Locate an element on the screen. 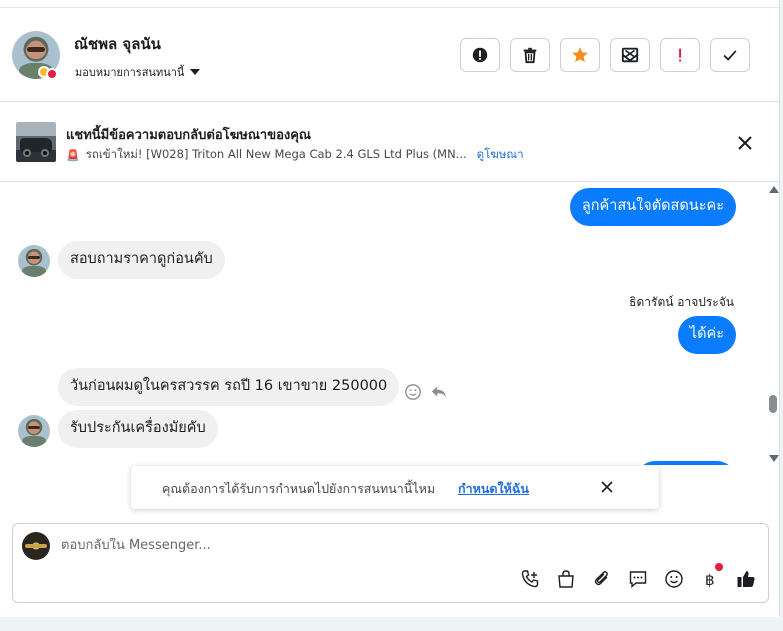 Image resolution: width=783 pixels, height=631 pixels. trash-icon is located at coordinates (530, 55).